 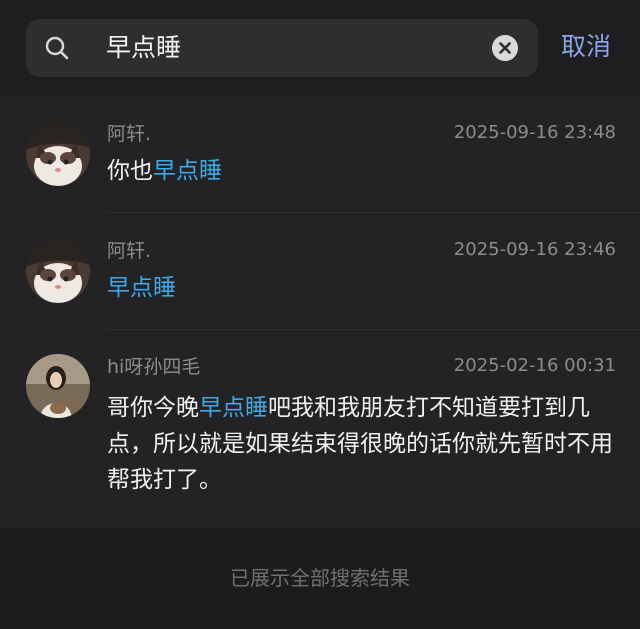 What do you see at coordinates (153, 408) in the screenshot?
I see `message-text-before: 哥你今晚` at bounding box center [153, 408].